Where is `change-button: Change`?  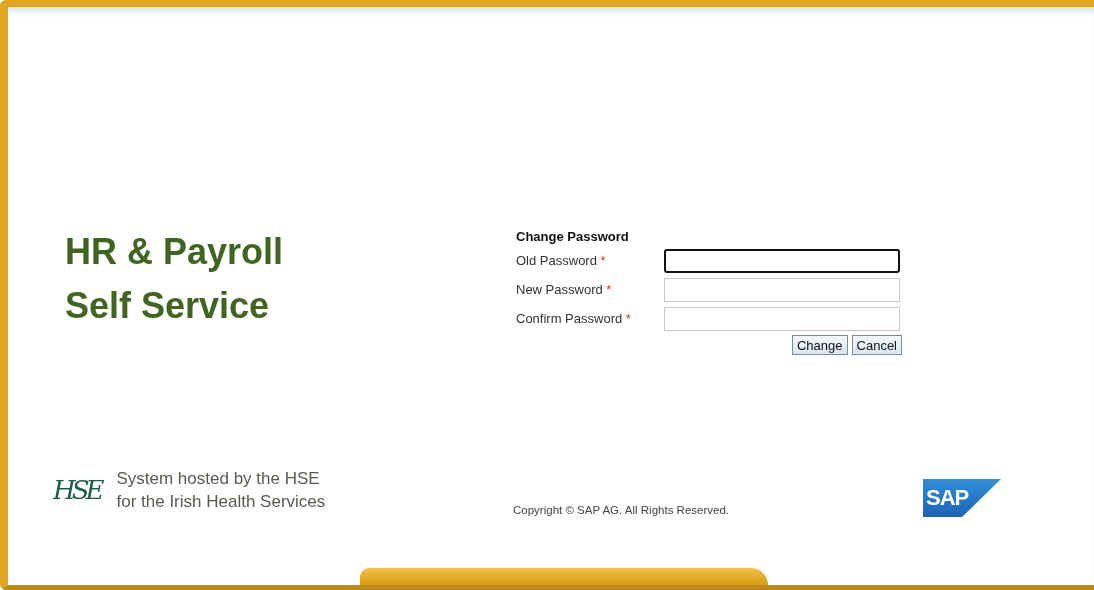
change-button: Change is located at coordinates (820, 345).